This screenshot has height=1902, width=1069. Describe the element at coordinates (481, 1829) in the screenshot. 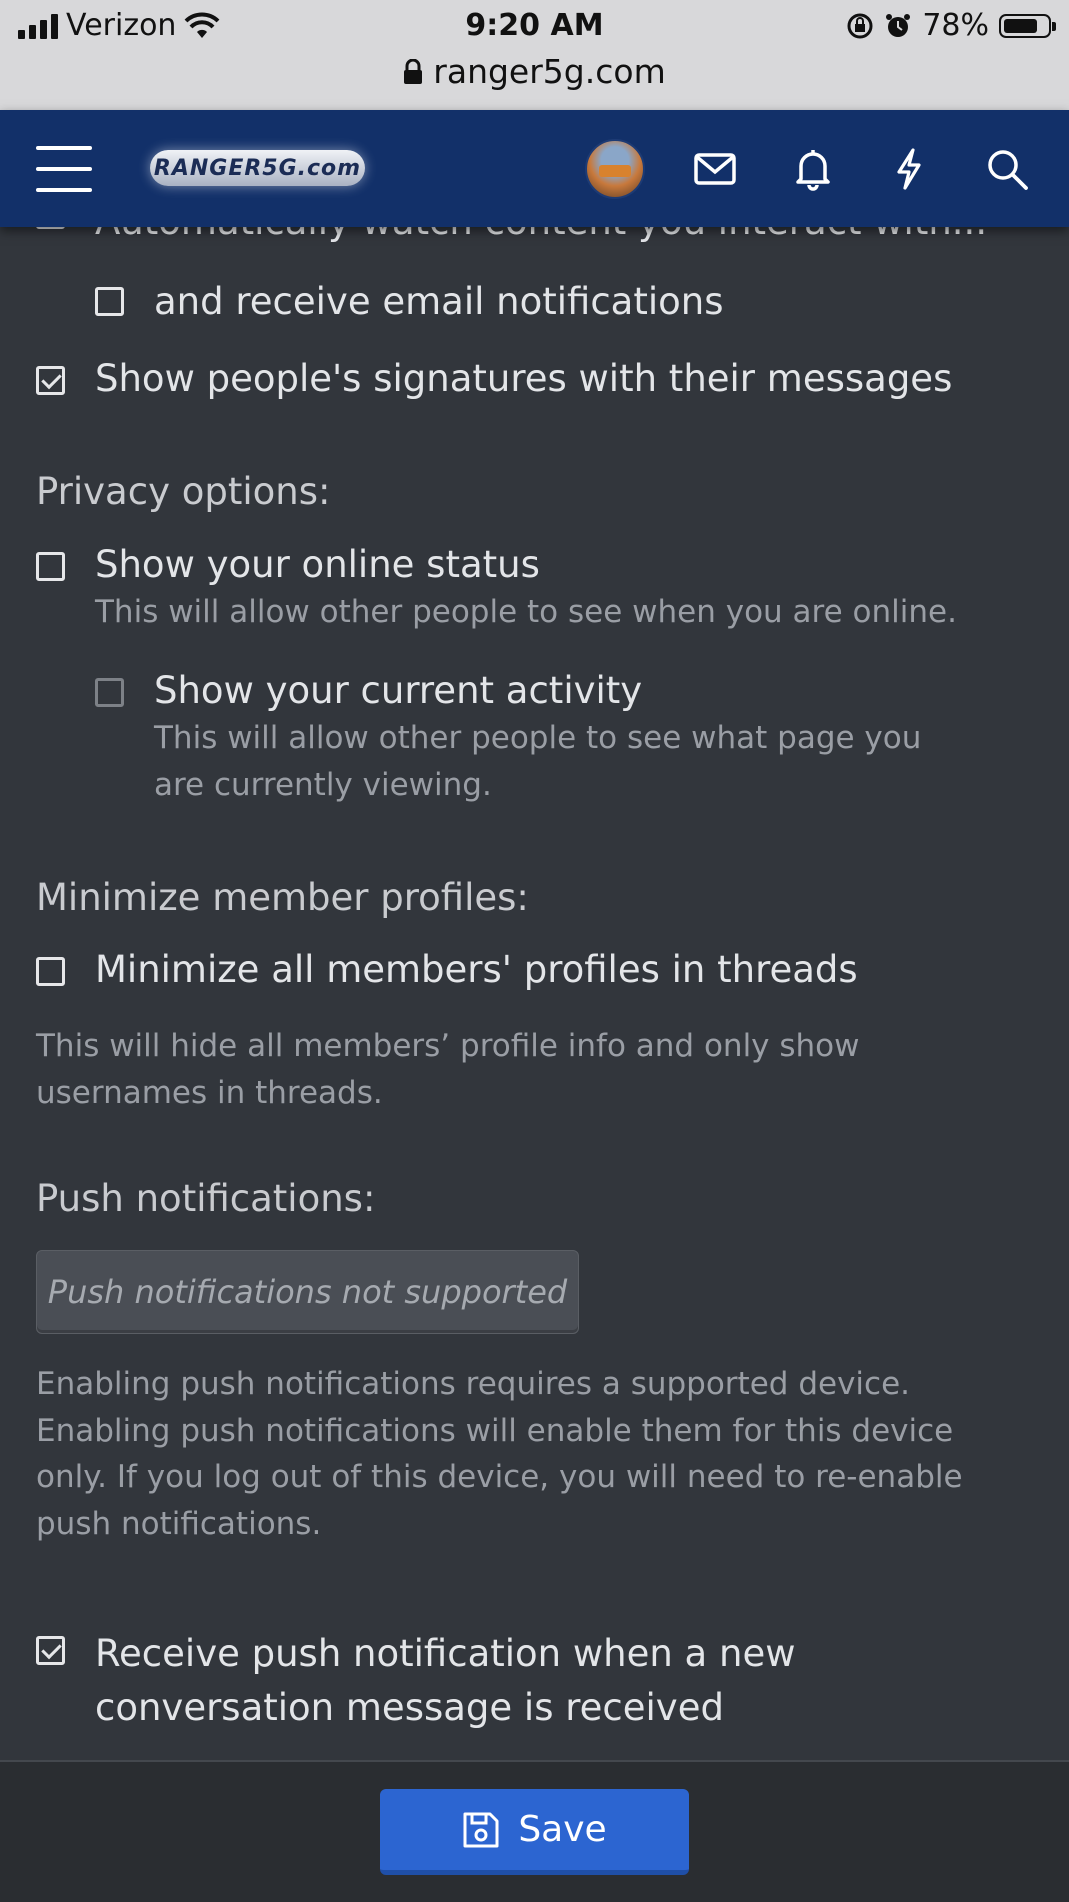

I see `floppy-disk-icon` at that location.